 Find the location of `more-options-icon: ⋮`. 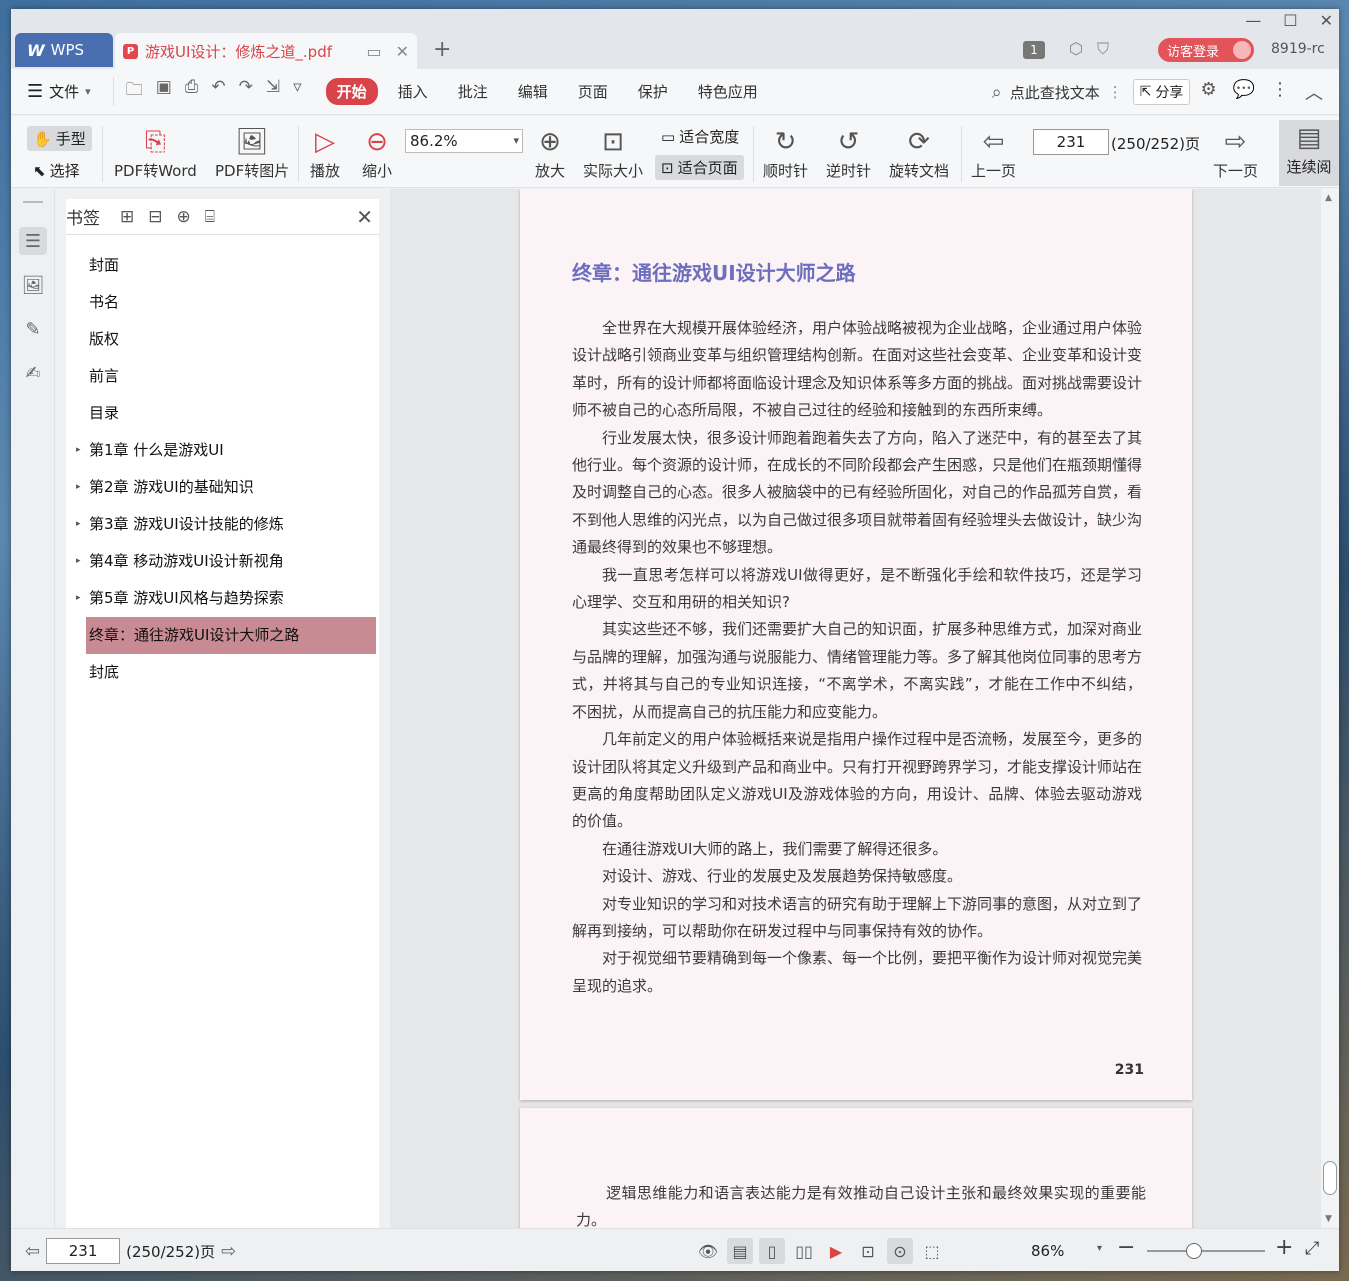

more-options-icon: ⋮ is located at coordinates (1280, 92).